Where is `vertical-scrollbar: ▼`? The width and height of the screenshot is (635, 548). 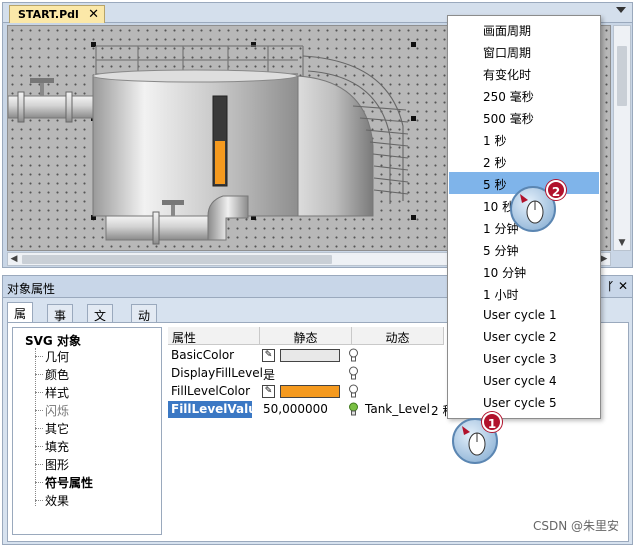 vertical-scrollbar: ▼ is located at coordinates (622, 138).